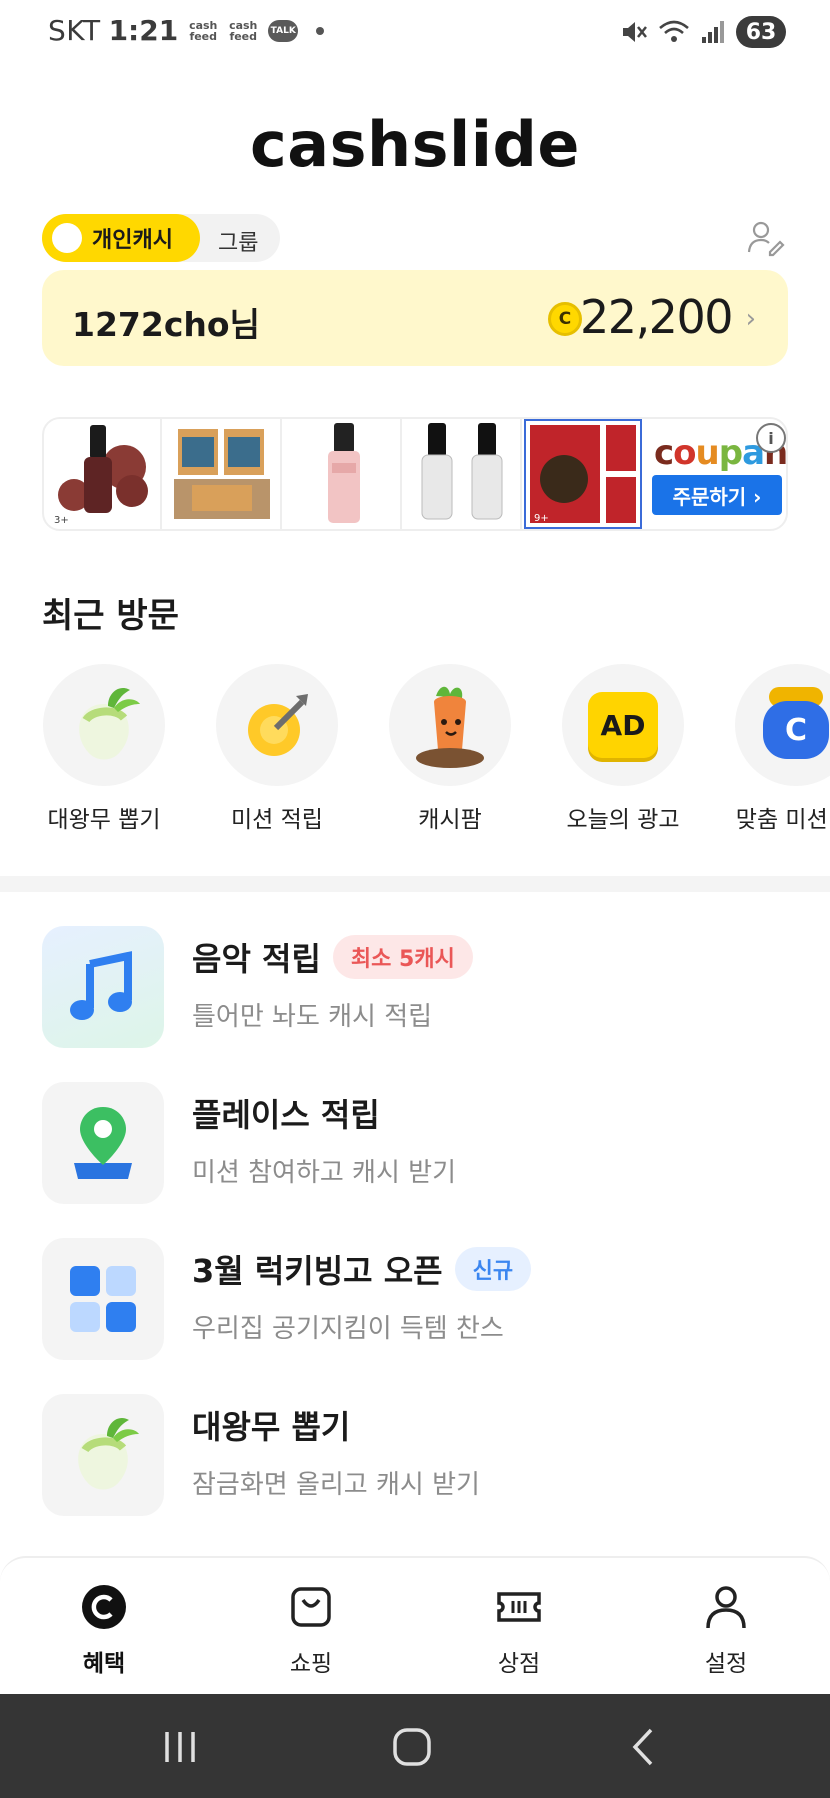 This screenshot has height=1798, width=830. I want to click on back-icon, so click(644, 1747).